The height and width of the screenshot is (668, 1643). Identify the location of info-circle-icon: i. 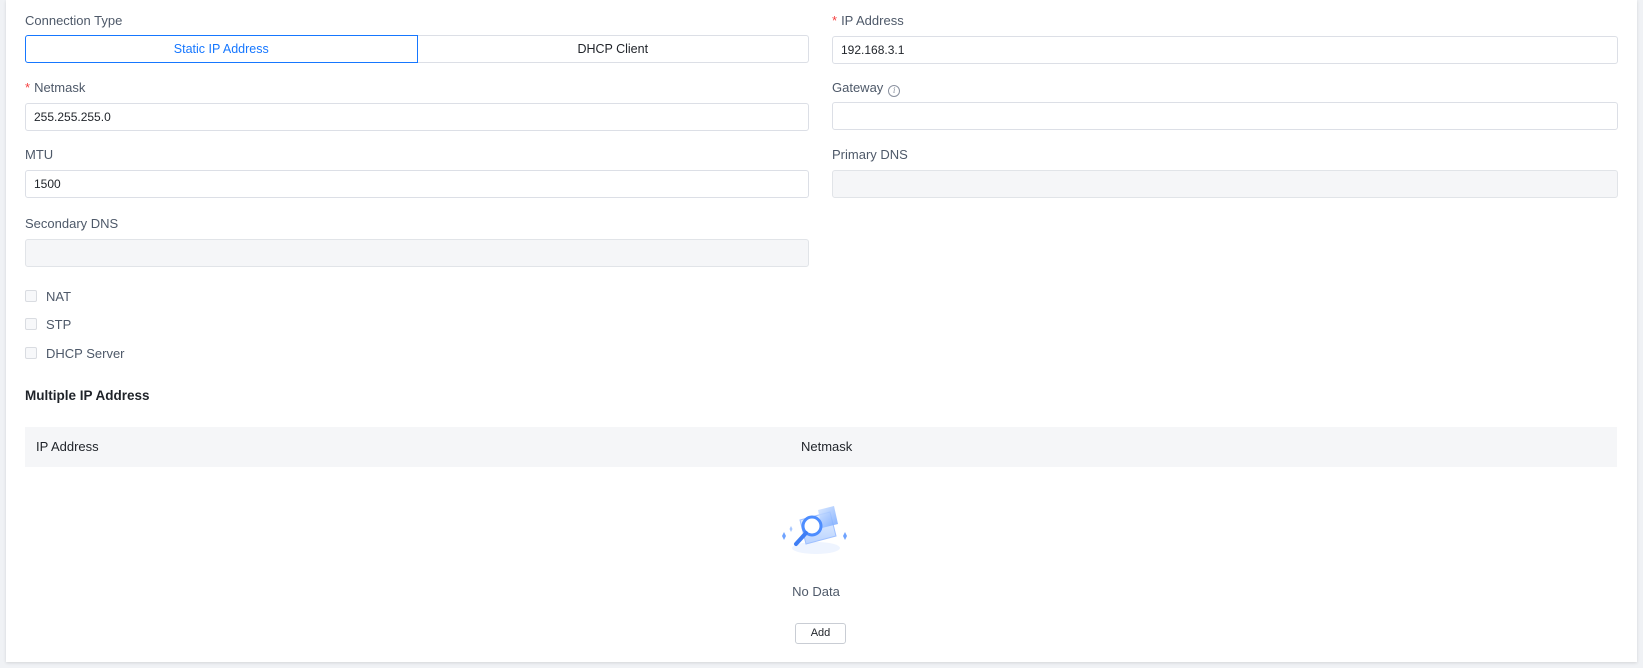
(894, 91).